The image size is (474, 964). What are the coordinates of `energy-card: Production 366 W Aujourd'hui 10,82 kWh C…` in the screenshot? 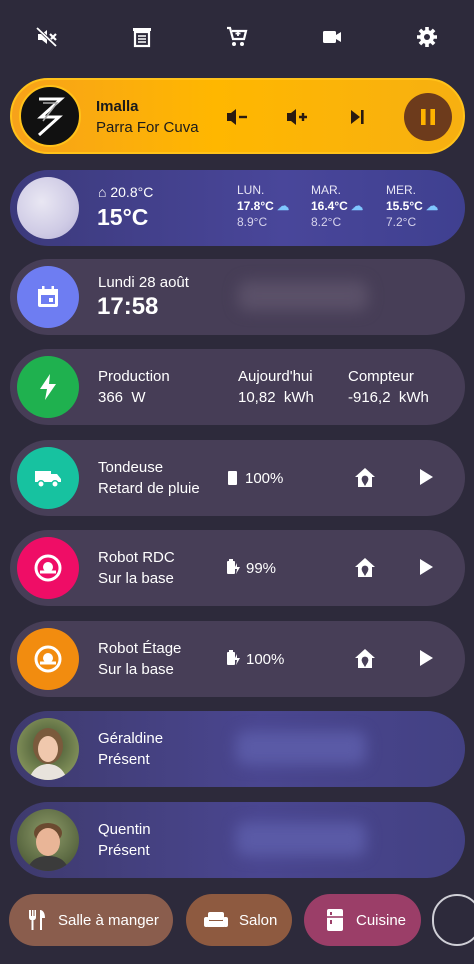 It's located at (237, 387).